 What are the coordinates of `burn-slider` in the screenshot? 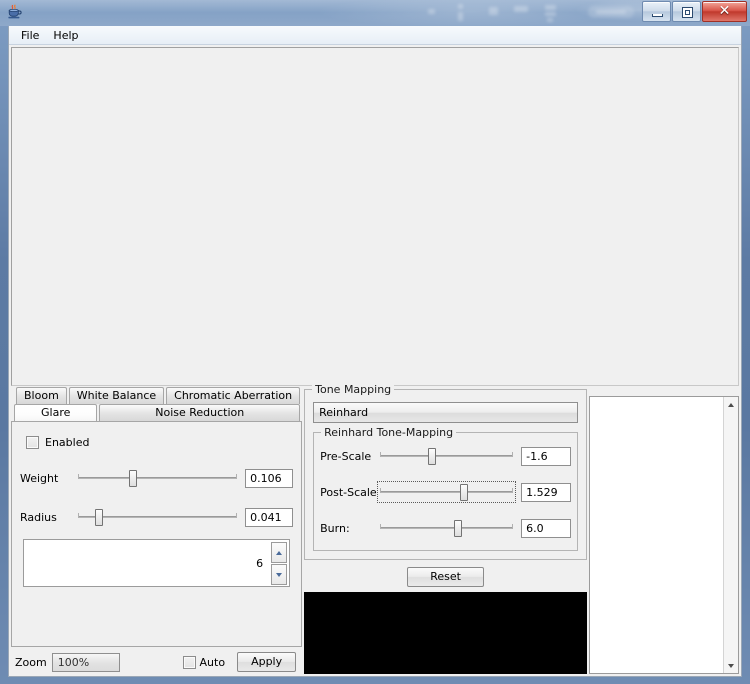 It's located at (446, 528).